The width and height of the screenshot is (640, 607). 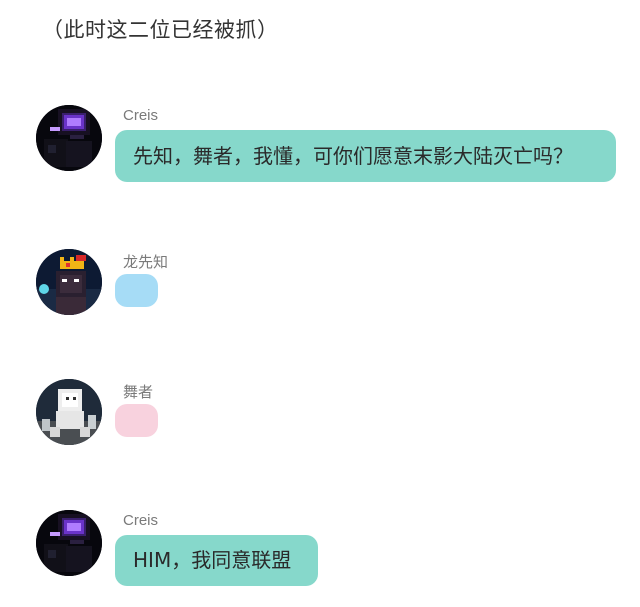 I want to click on sender-name: 舞者, so click(x=138, y=392).